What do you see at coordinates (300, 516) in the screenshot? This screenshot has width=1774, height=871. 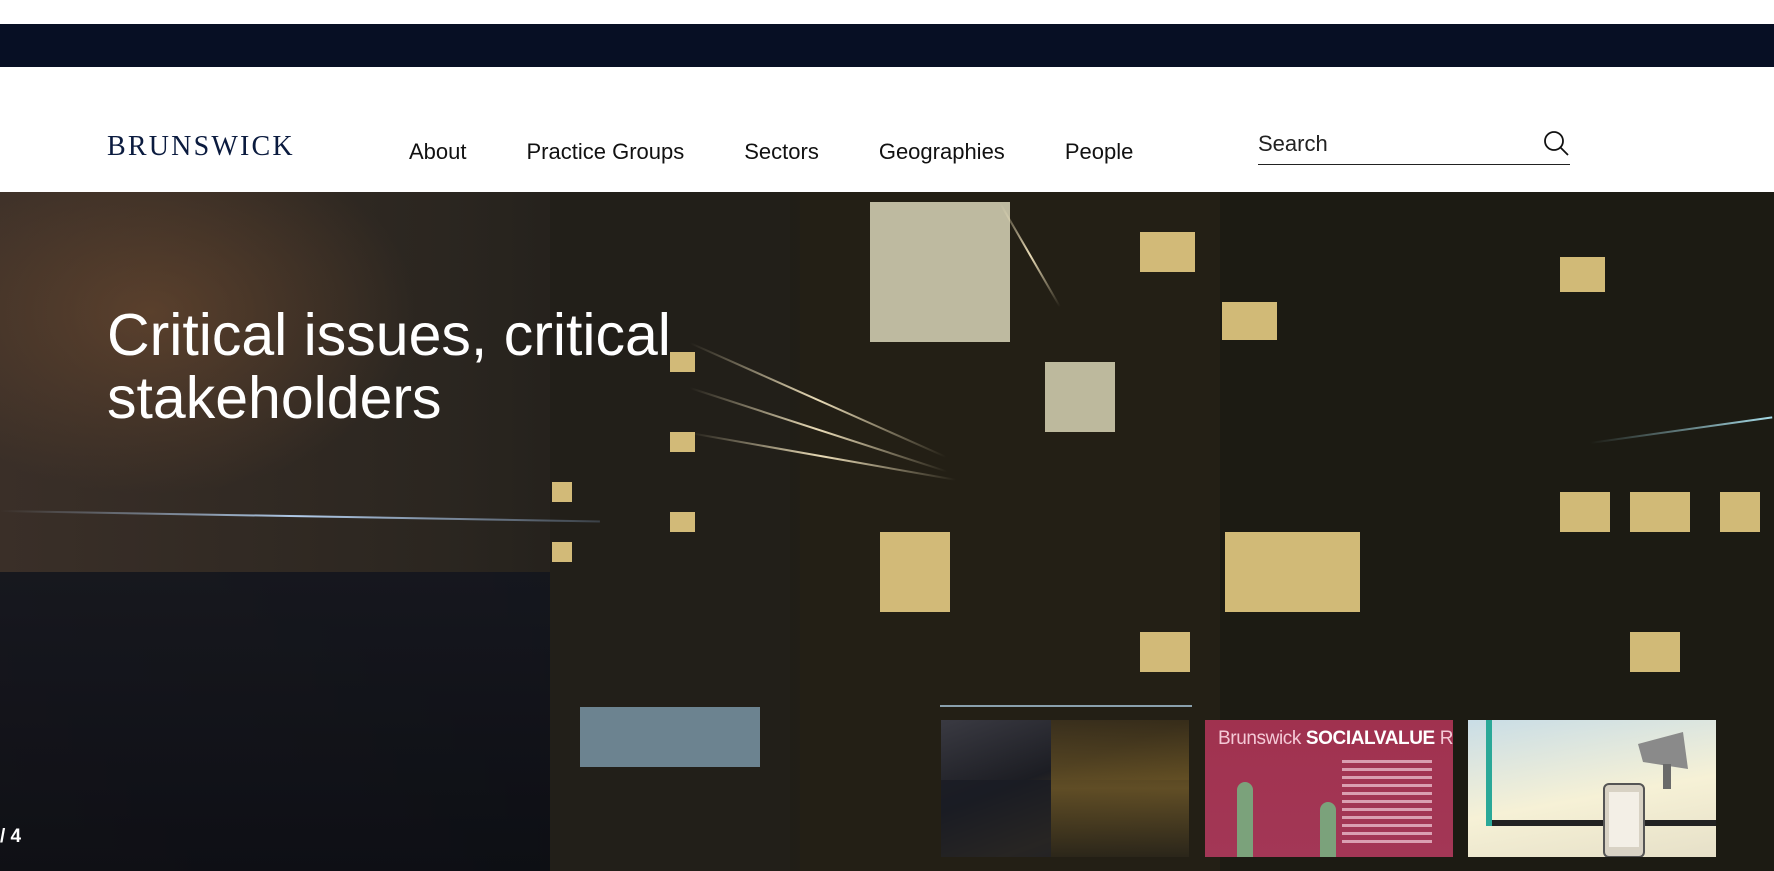 I see `light-trail` at bounding box center [300, 516].